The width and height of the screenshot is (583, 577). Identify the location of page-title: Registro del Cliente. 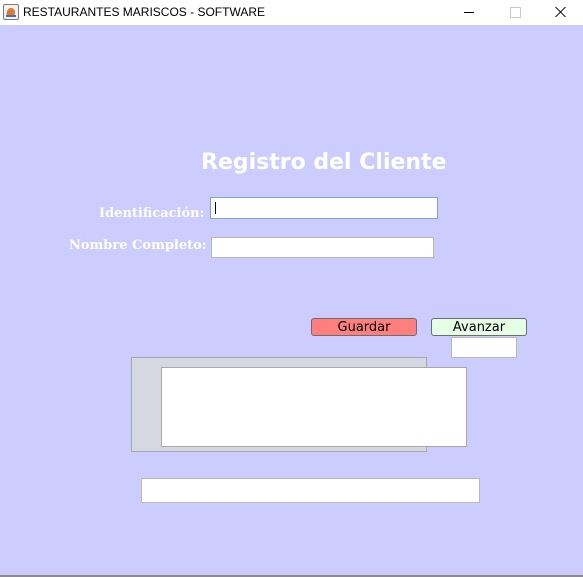
(324, 162).